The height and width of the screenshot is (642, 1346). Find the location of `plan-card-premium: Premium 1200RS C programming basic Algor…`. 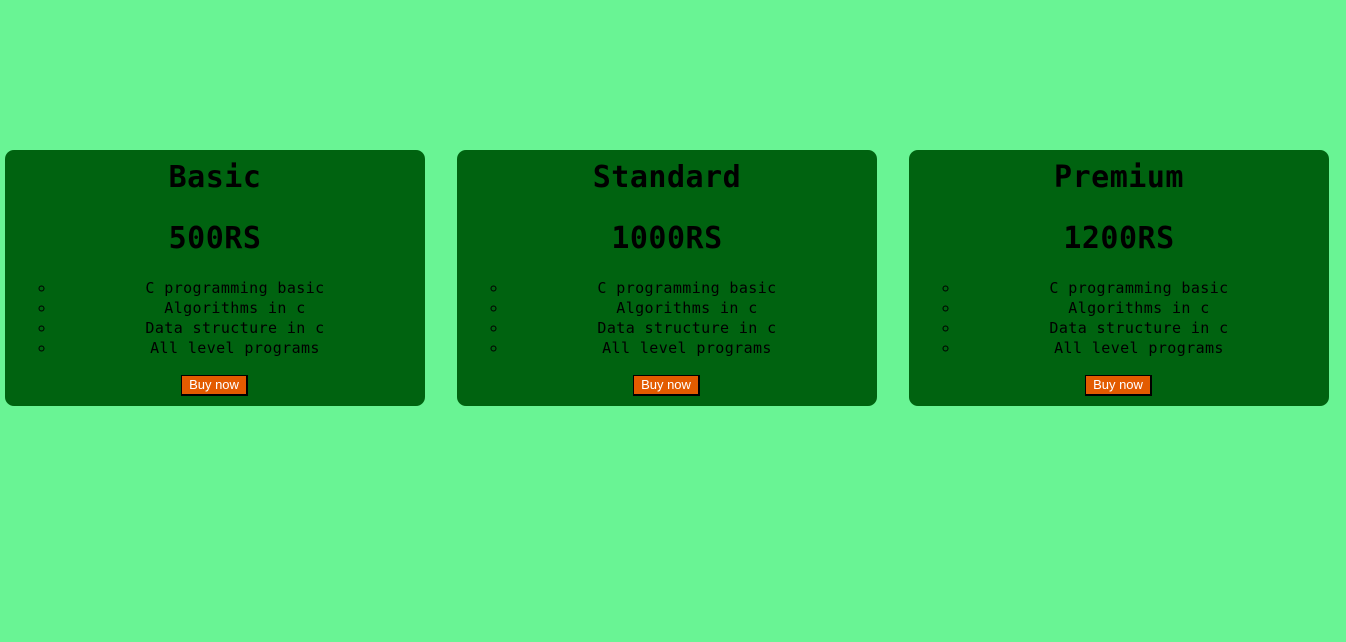

plan-card-premium: Premium 1200RS C programming basic Algor… is located at coordinates (1119, 278).